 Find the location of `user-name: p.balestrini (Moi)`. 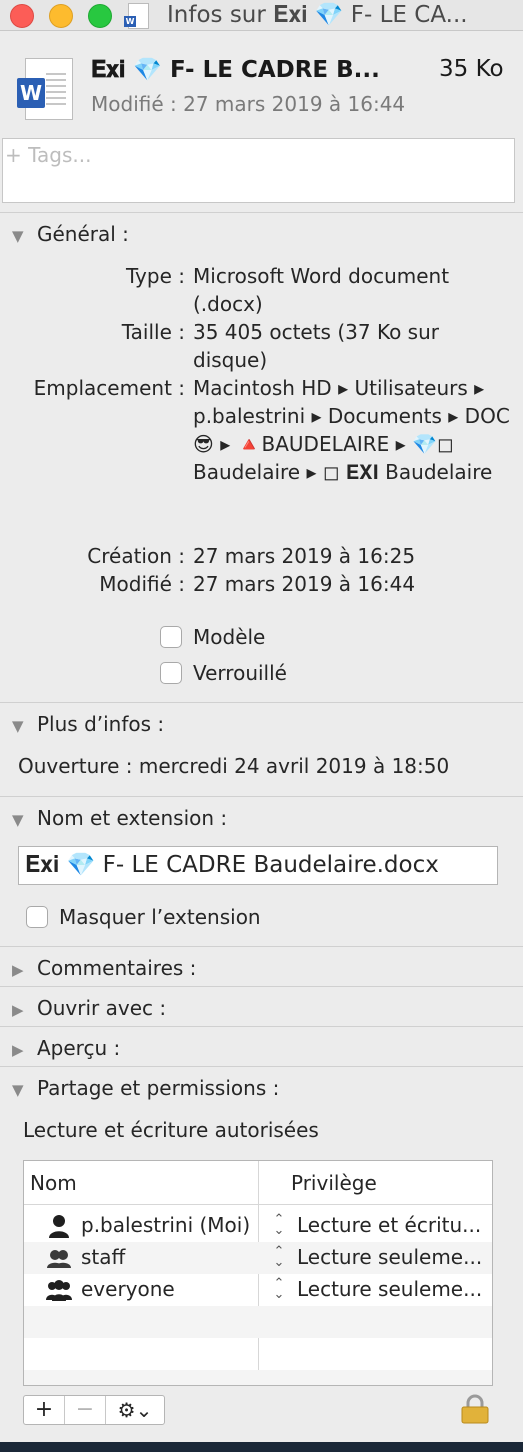

user-name: p.balestrini (Moi) is located at coordinates (166, 1225).